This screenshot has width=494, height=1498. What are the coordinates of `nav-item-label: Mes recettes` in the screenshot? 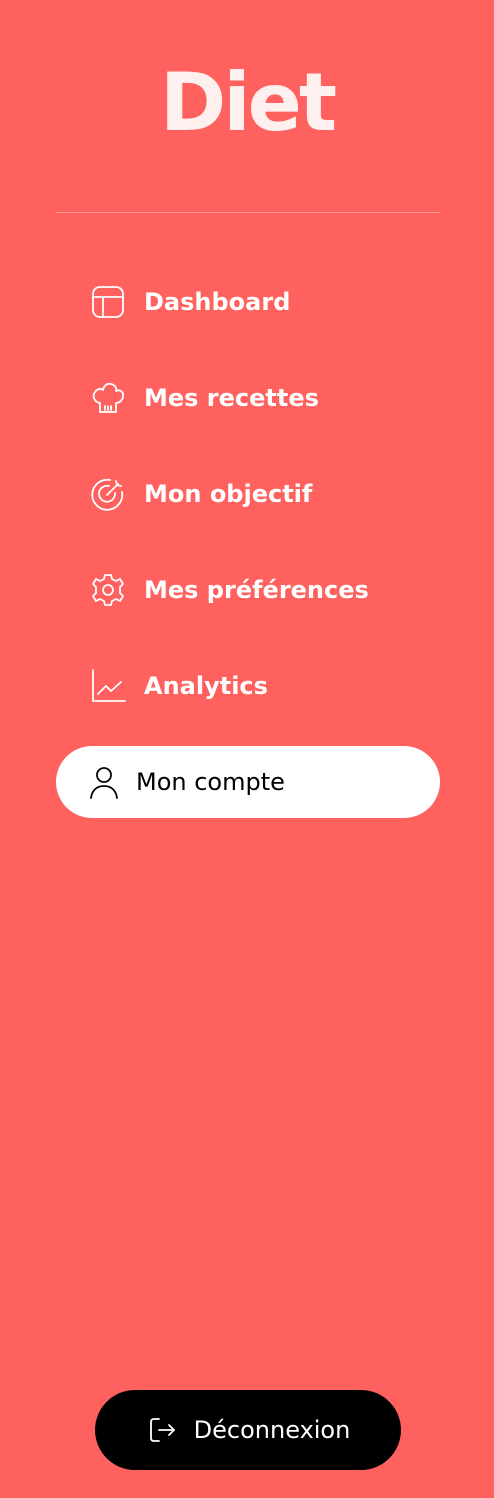 It's located at (231, 398).